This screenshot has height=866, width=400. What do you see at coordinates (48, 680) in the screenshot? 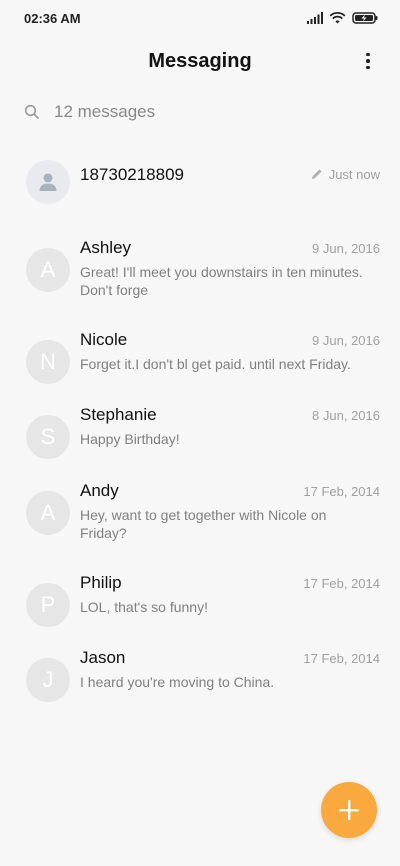
I see `avatar: J` at bounding box center [48, 680].